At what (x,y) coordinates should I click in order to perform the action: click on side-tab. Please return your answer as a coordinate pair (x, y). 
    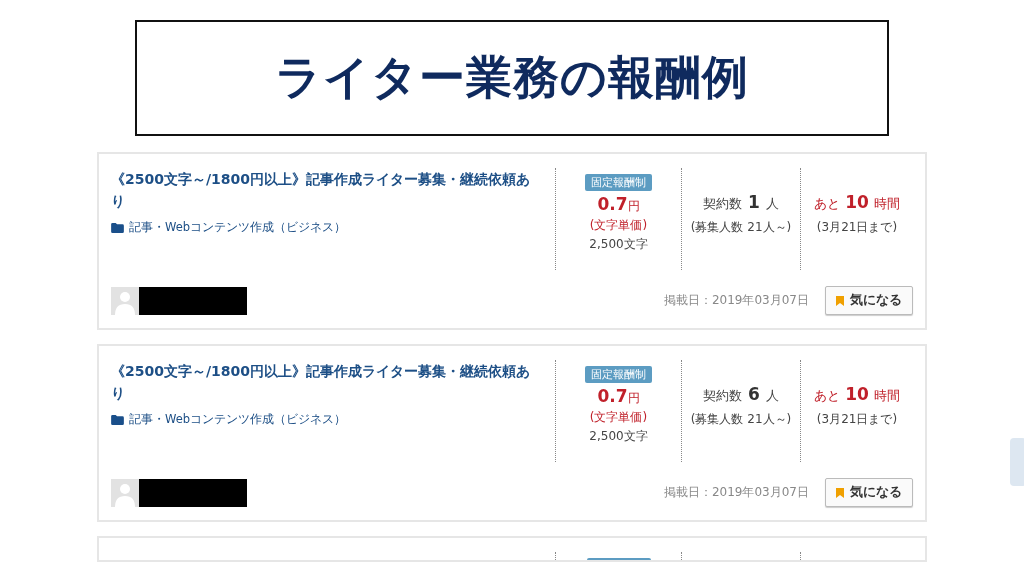
    Looking at the image, I should click on (1017, 462).